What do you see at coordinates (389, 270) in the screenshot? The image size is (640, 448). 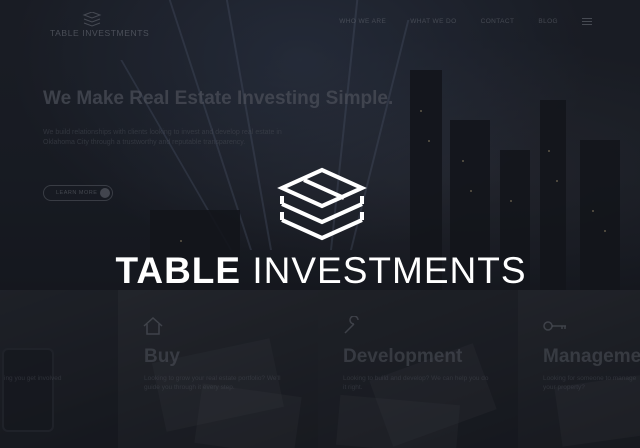 I see `brand-word-light: INVESTMENTS` at bounding box center [389, 270].